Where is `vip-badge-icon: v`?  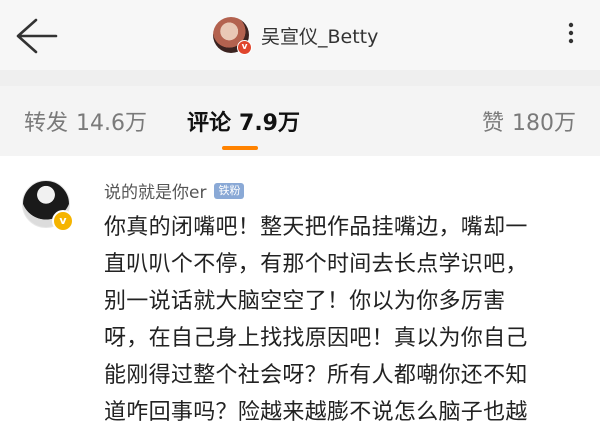 vip-badge-icon: v is located at coordinates (63, 221).